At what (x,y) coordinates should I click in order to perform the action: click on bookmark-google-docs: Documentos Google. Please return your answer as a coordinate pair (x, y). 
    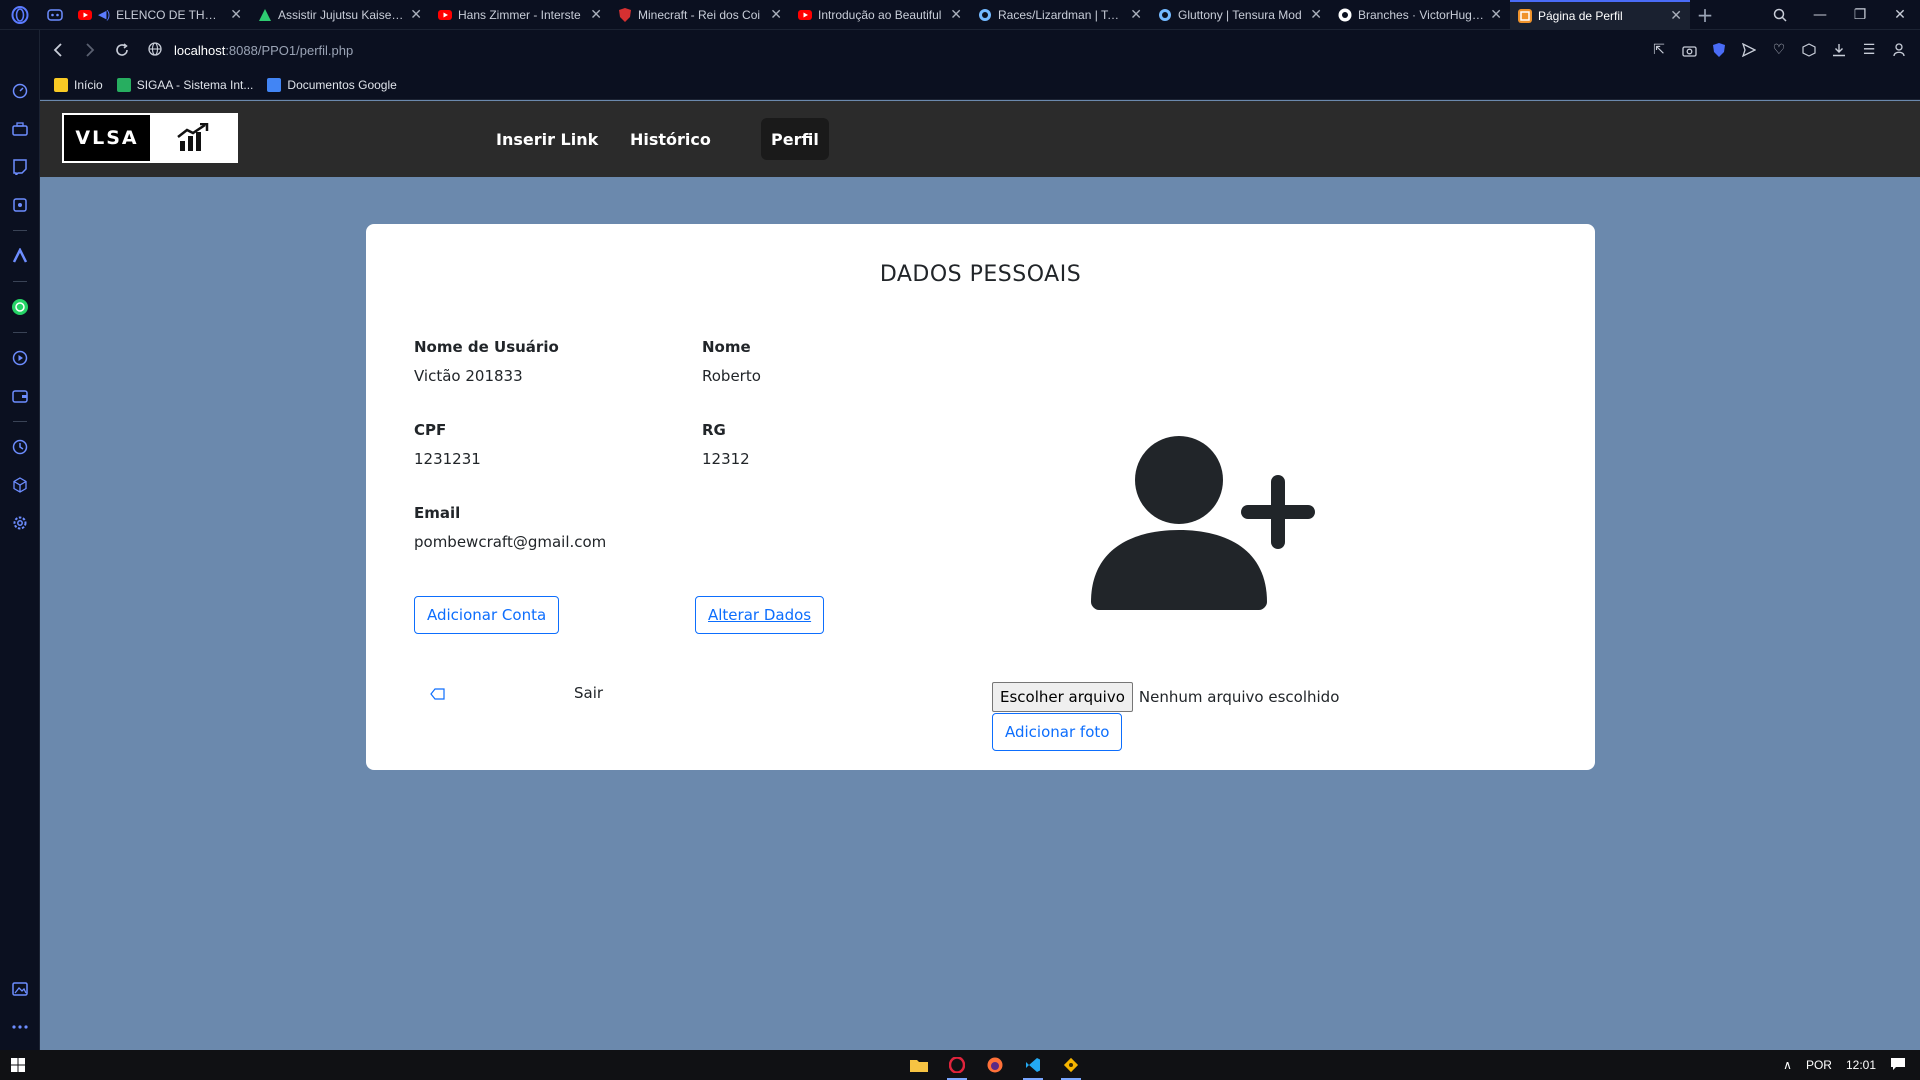
    Looking at the image, I should click on (332, 84).